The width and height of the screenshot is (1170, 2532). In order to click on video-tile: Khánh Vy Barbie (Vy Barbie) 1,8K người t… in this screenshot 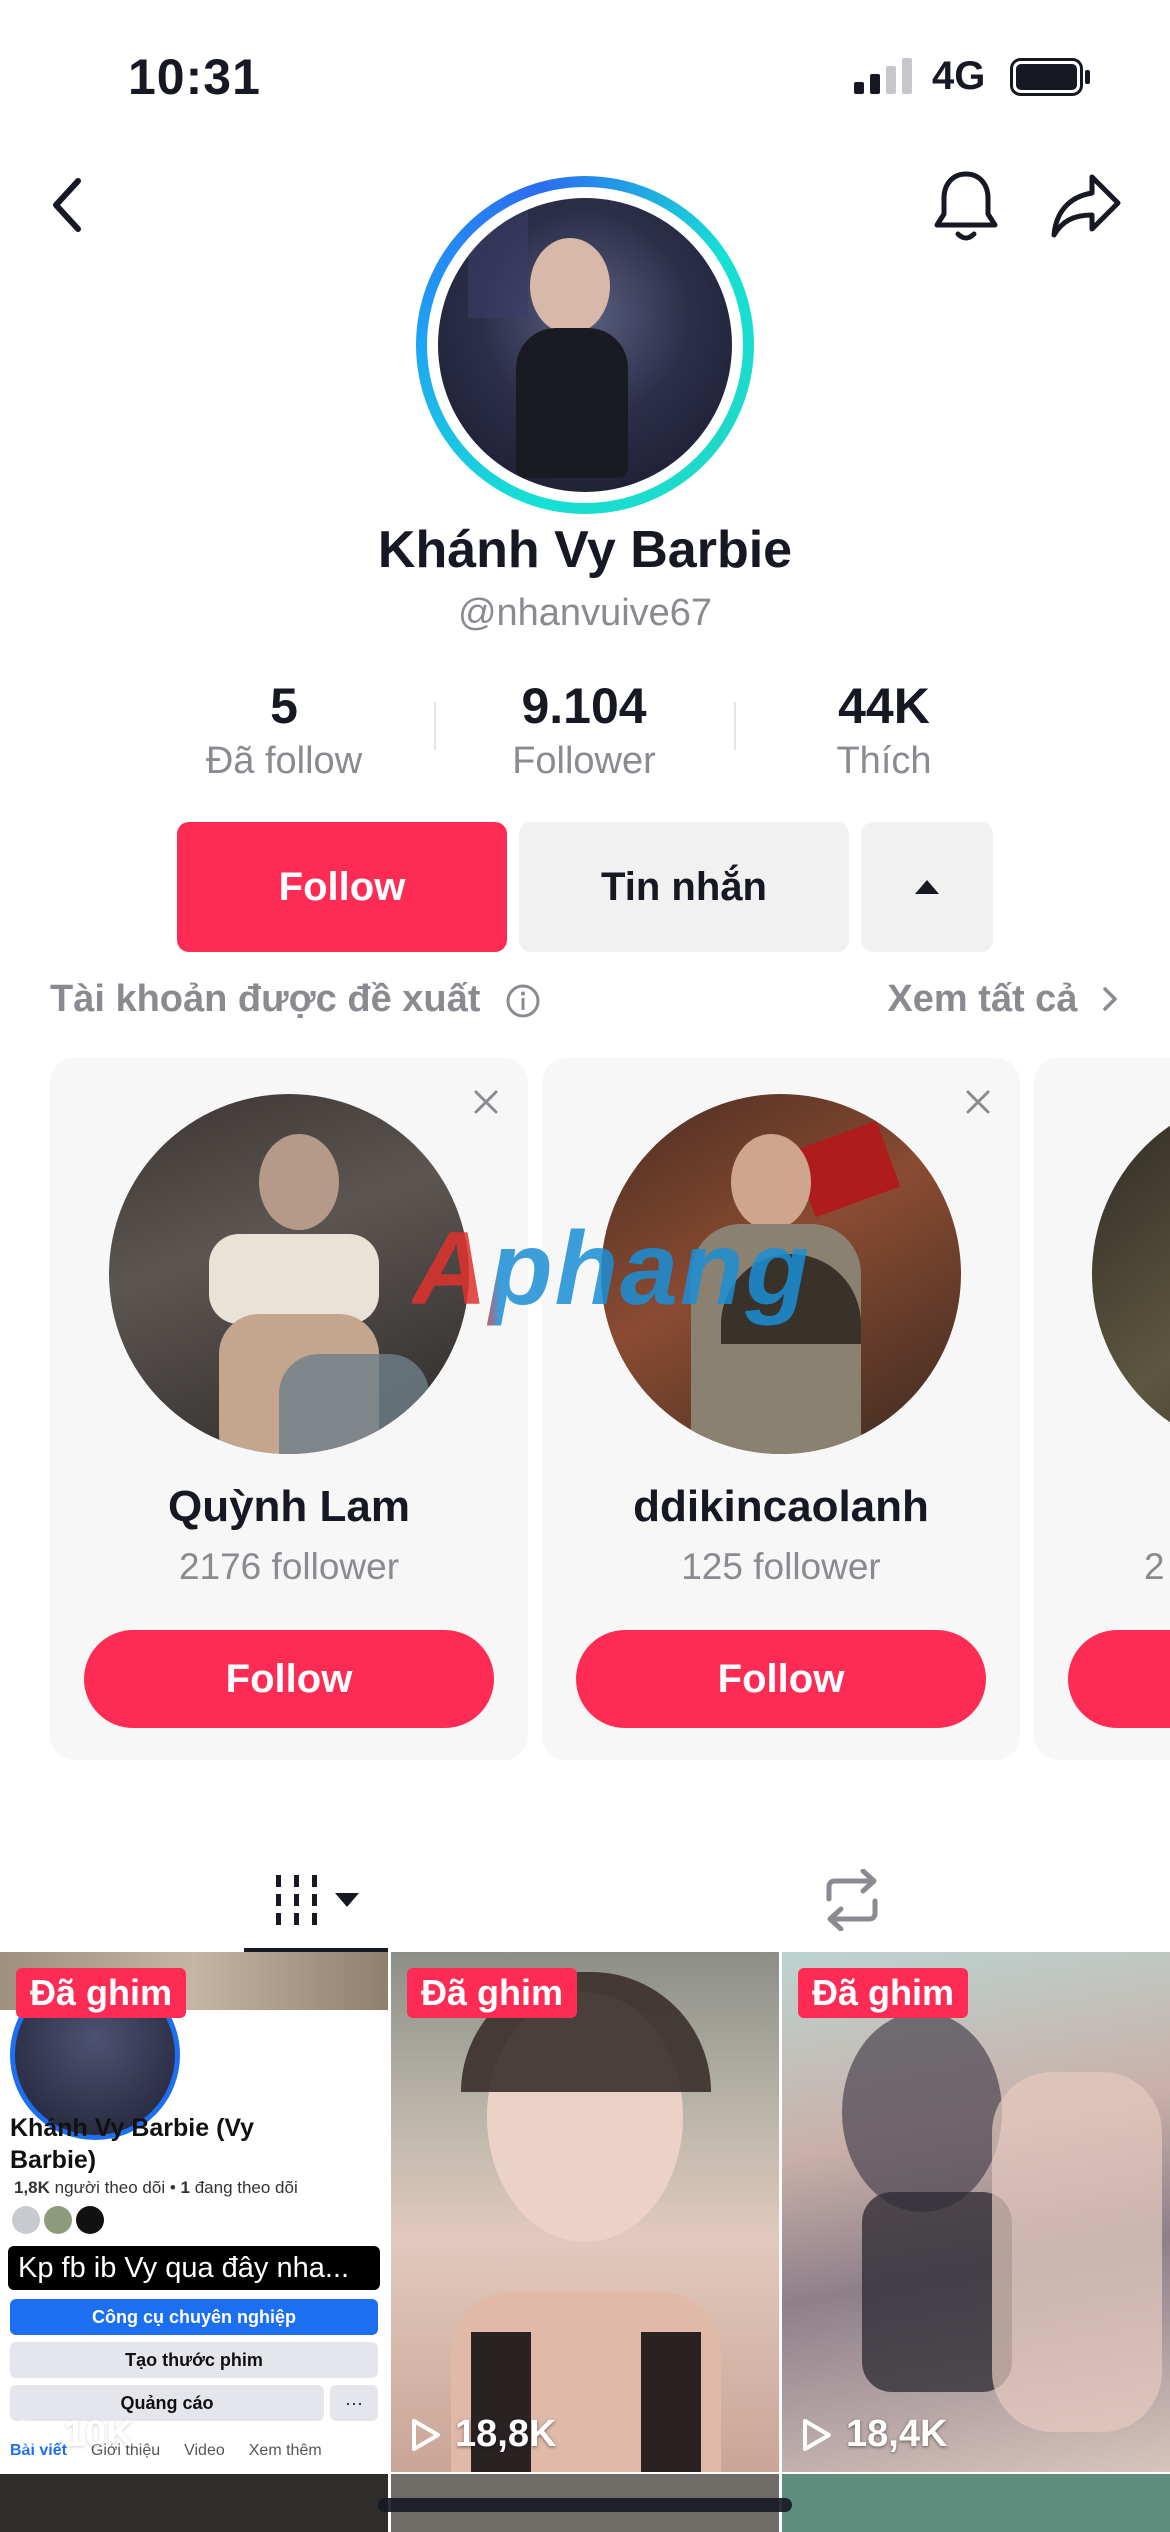, I will do `click(194, 2212)`.